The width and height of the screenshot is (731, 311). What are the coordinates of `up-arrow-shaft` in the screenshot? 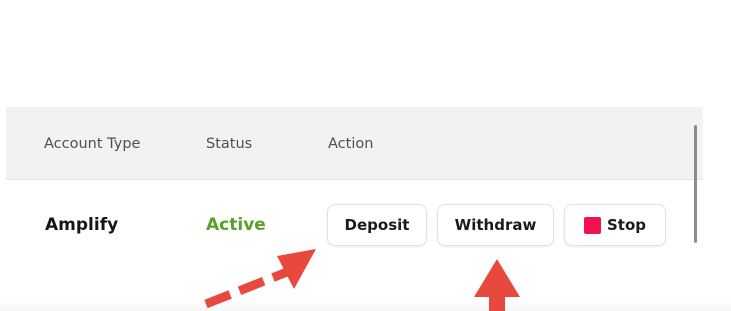 It's located at (497, 303).